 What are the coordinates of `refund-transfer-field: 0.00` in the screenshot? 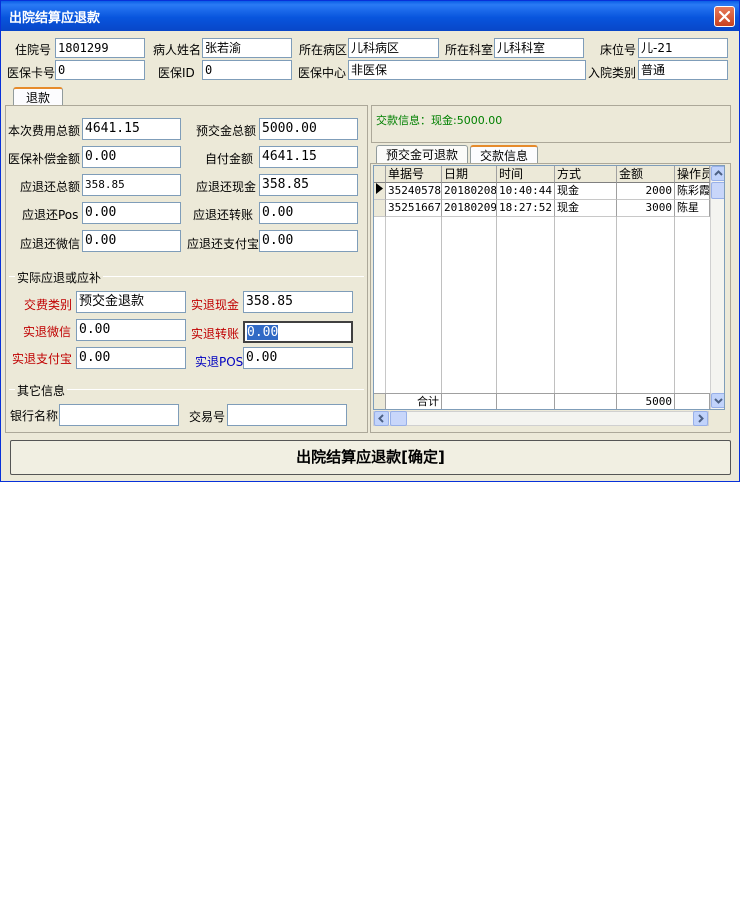 It's located at (308, 213).